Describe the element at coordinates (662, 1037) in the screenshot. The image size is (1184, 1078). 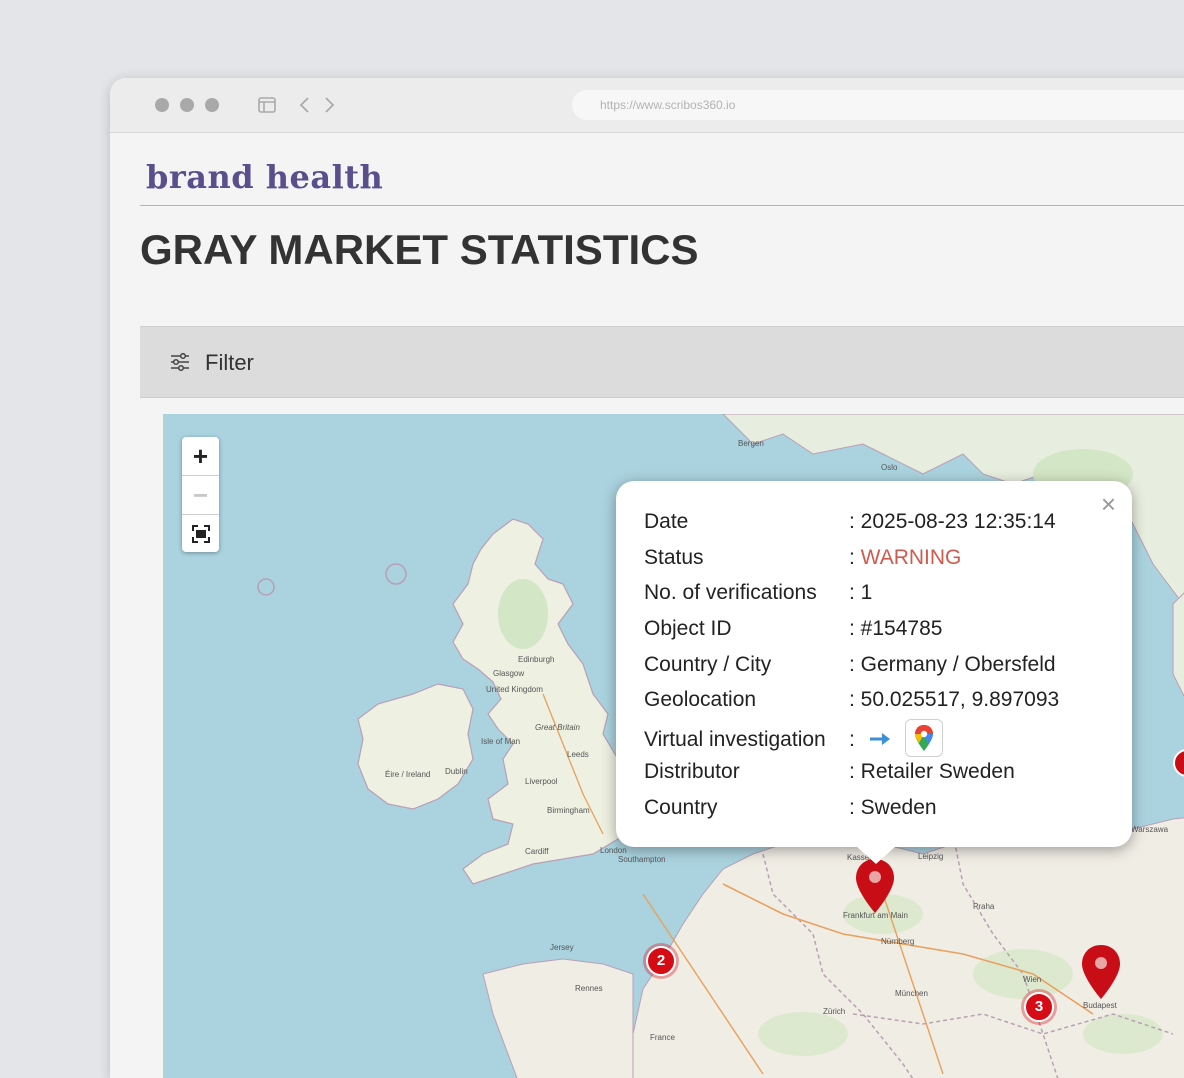
I see `map-label: France` at that location.